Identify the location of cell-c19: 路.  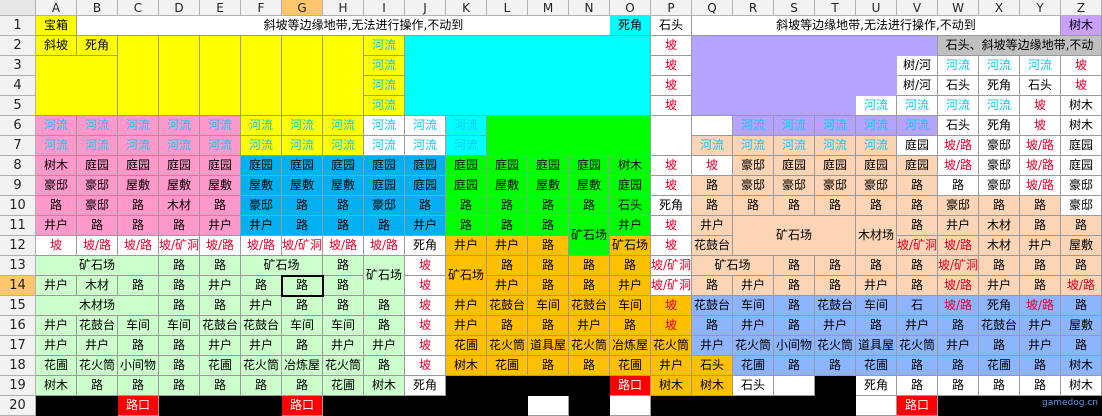
(138, 386).